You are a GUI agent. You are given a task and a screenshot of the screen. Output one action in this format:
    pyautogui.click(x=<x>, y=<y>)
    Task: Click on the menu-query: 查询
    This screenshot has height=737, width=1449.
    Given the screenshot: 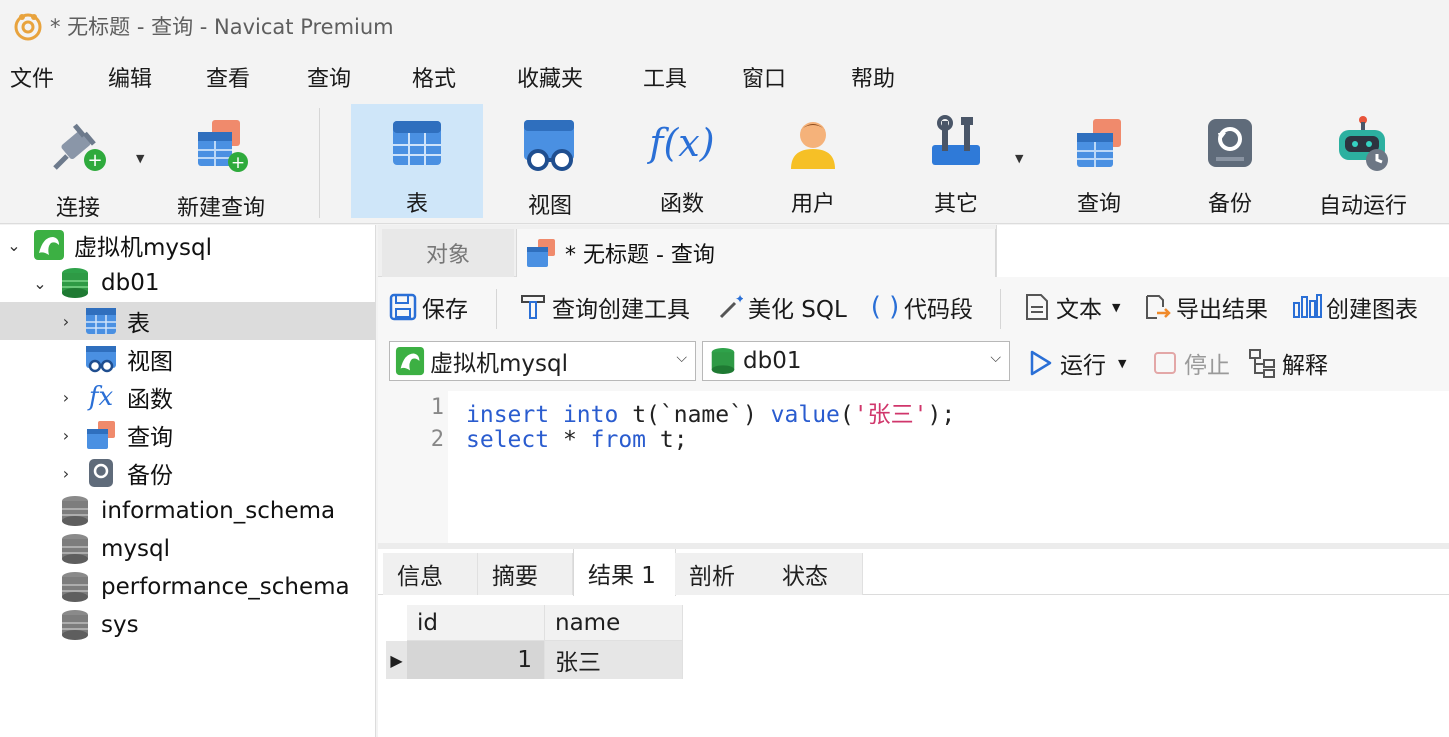 What is the action you would take?
    pyautogui.click(x=329, y=80)
    